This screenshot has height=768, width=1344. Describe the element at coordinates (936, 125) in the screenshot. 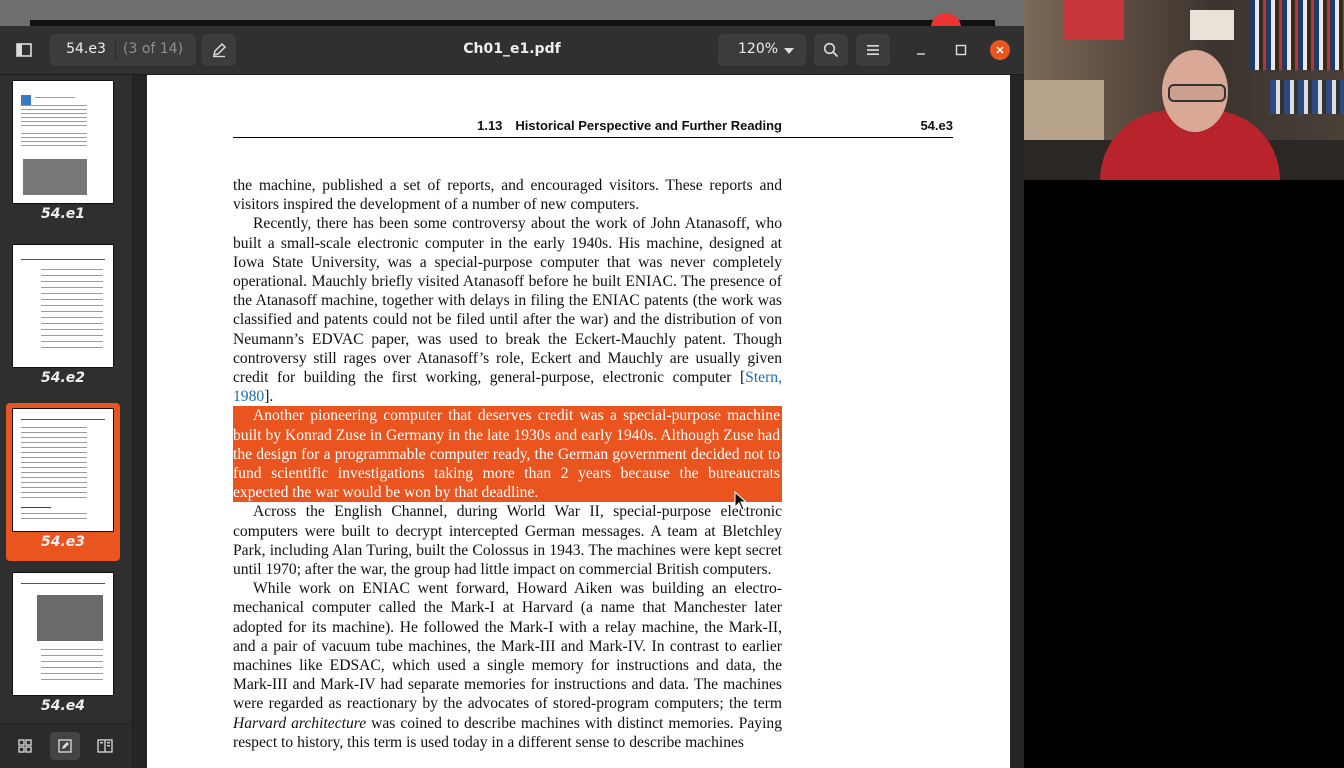

I see `running-head-page-number: 54.e3` at that location.